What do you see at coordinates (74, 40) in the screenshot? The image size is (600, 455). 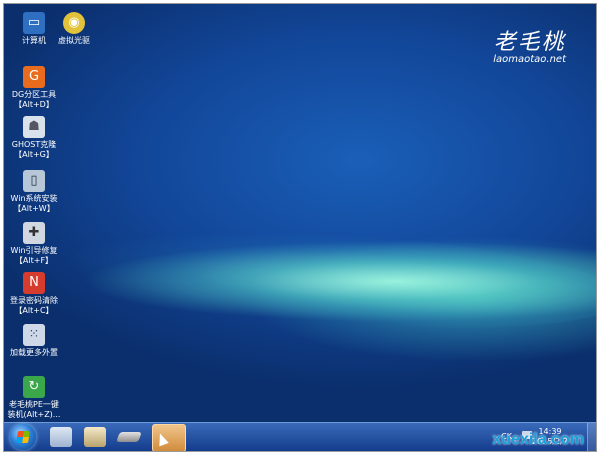 I see `desktop-icon-label: 虚拟光驱` at bounding box center [74, 40].